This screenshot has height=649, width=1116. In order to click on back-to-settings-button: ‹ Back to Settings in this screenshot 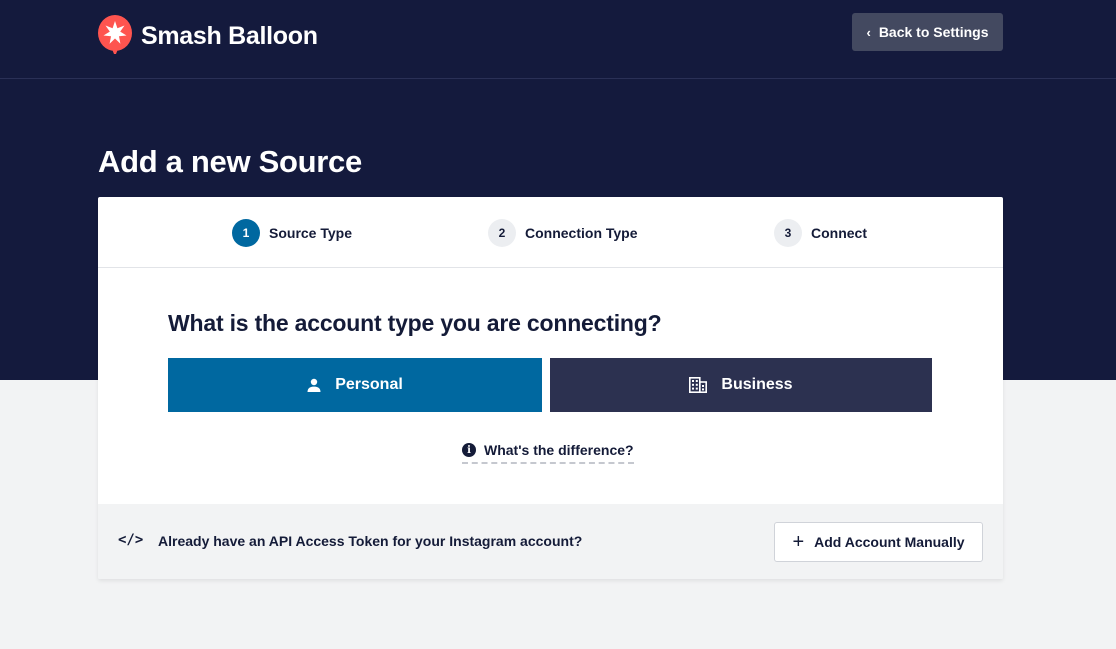, I will do `click(927, 32)`.